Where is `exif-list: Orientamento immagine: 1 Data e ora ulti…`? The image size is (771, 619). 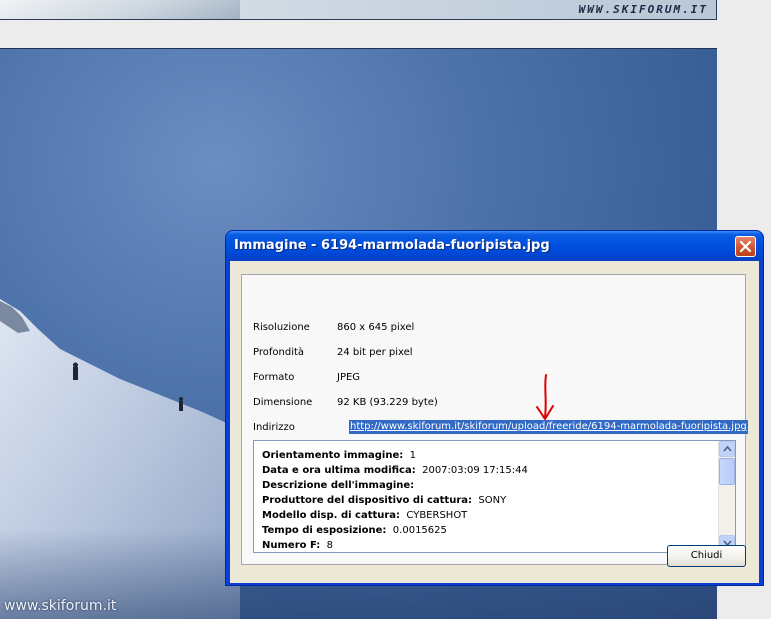
exif-list: Orientamento immagine: 1 Data e ora ulti… is located at coordinates (494, 496).